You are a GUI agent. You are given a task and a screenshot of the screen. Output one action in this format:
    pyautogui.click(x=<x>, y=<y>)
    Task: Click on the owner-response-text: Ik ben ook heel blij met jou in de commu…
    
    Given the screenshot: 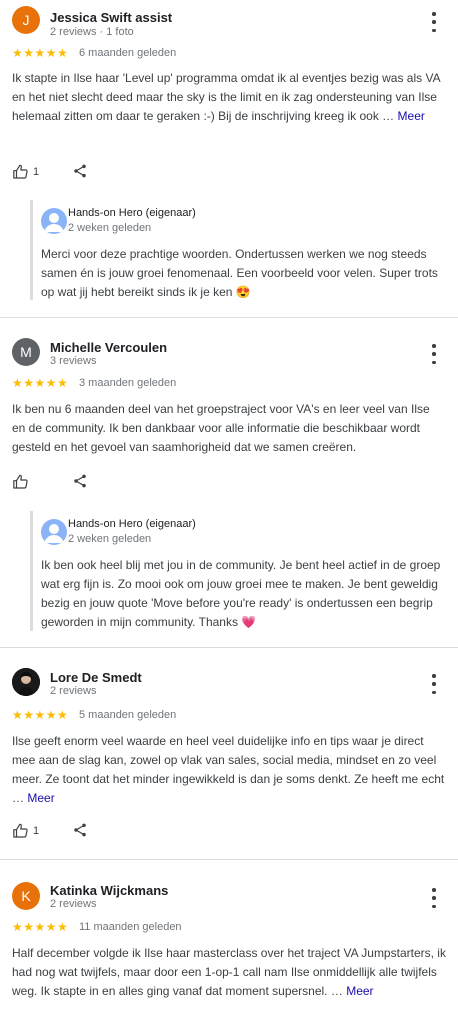 What is the action you would take?
    pyautogui.click(x=241, y=593)
    